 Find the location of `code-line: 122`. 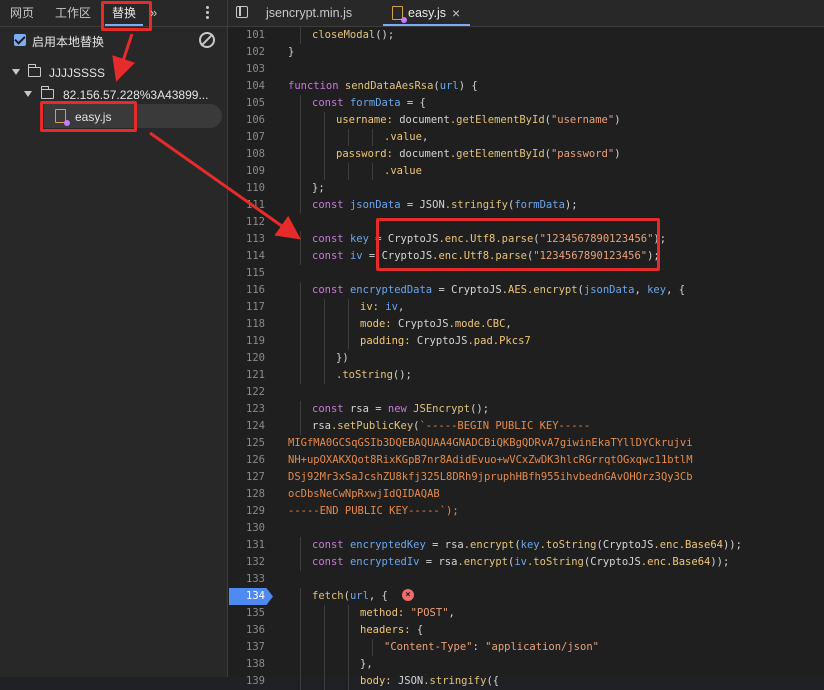

code-line: 122 is located at coordinates (526, 392).